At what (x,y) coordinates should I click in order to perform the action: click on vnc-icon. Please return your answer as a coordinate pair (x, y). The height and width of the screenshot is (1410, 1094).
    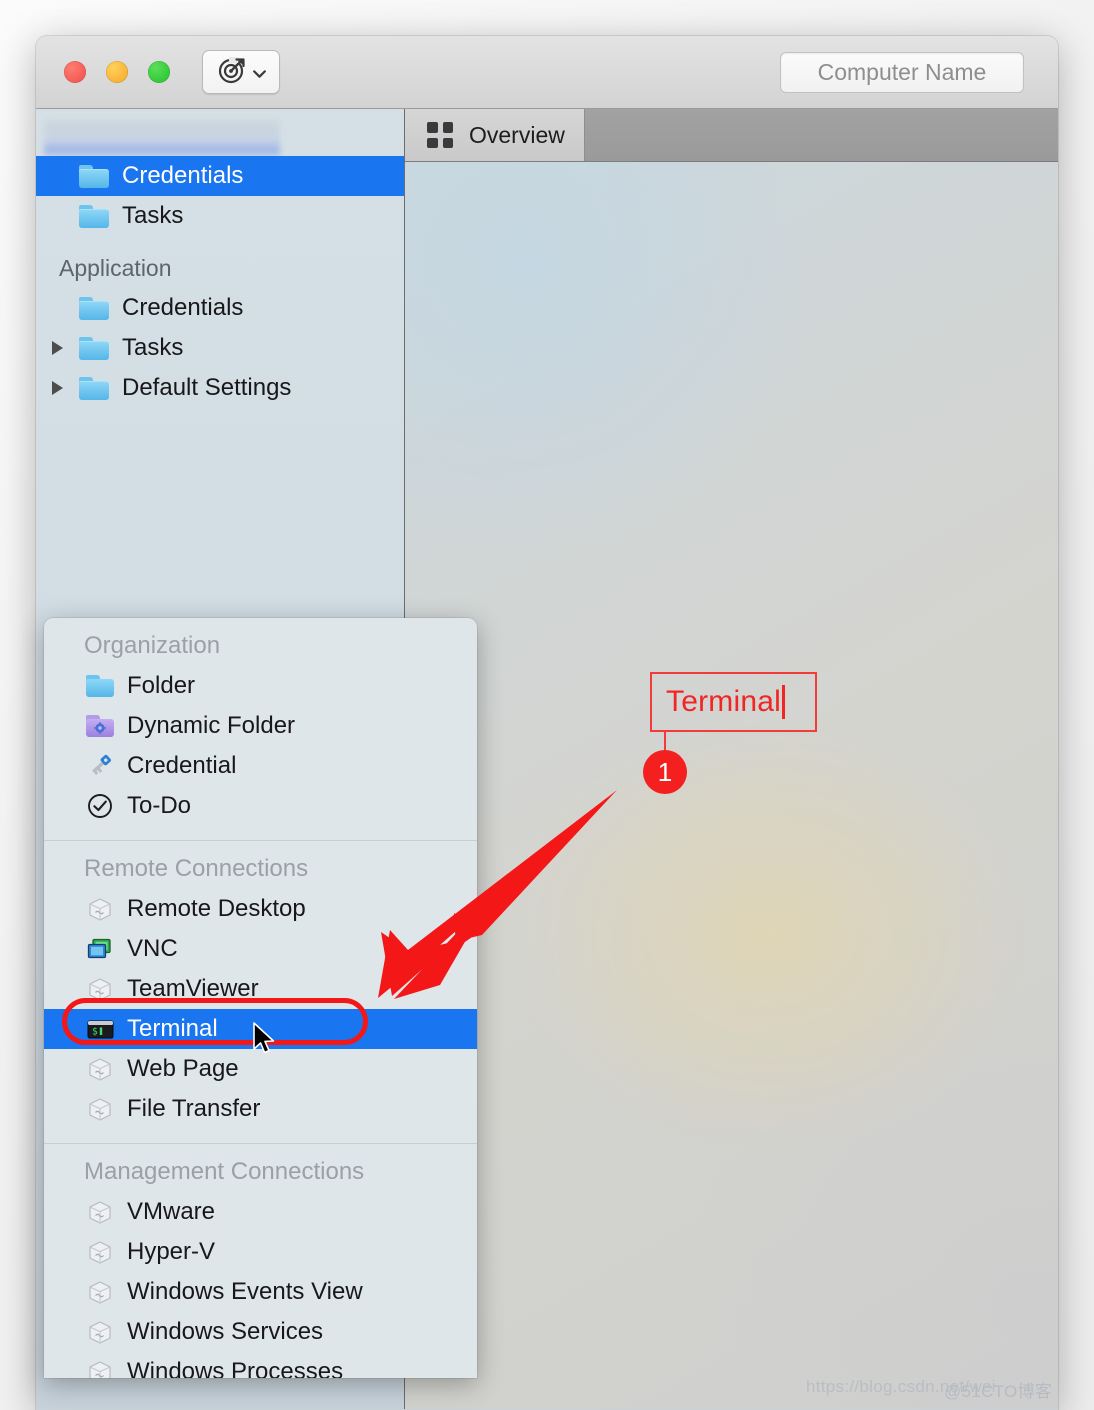
    Looking at the image, I should click on (100, 949).